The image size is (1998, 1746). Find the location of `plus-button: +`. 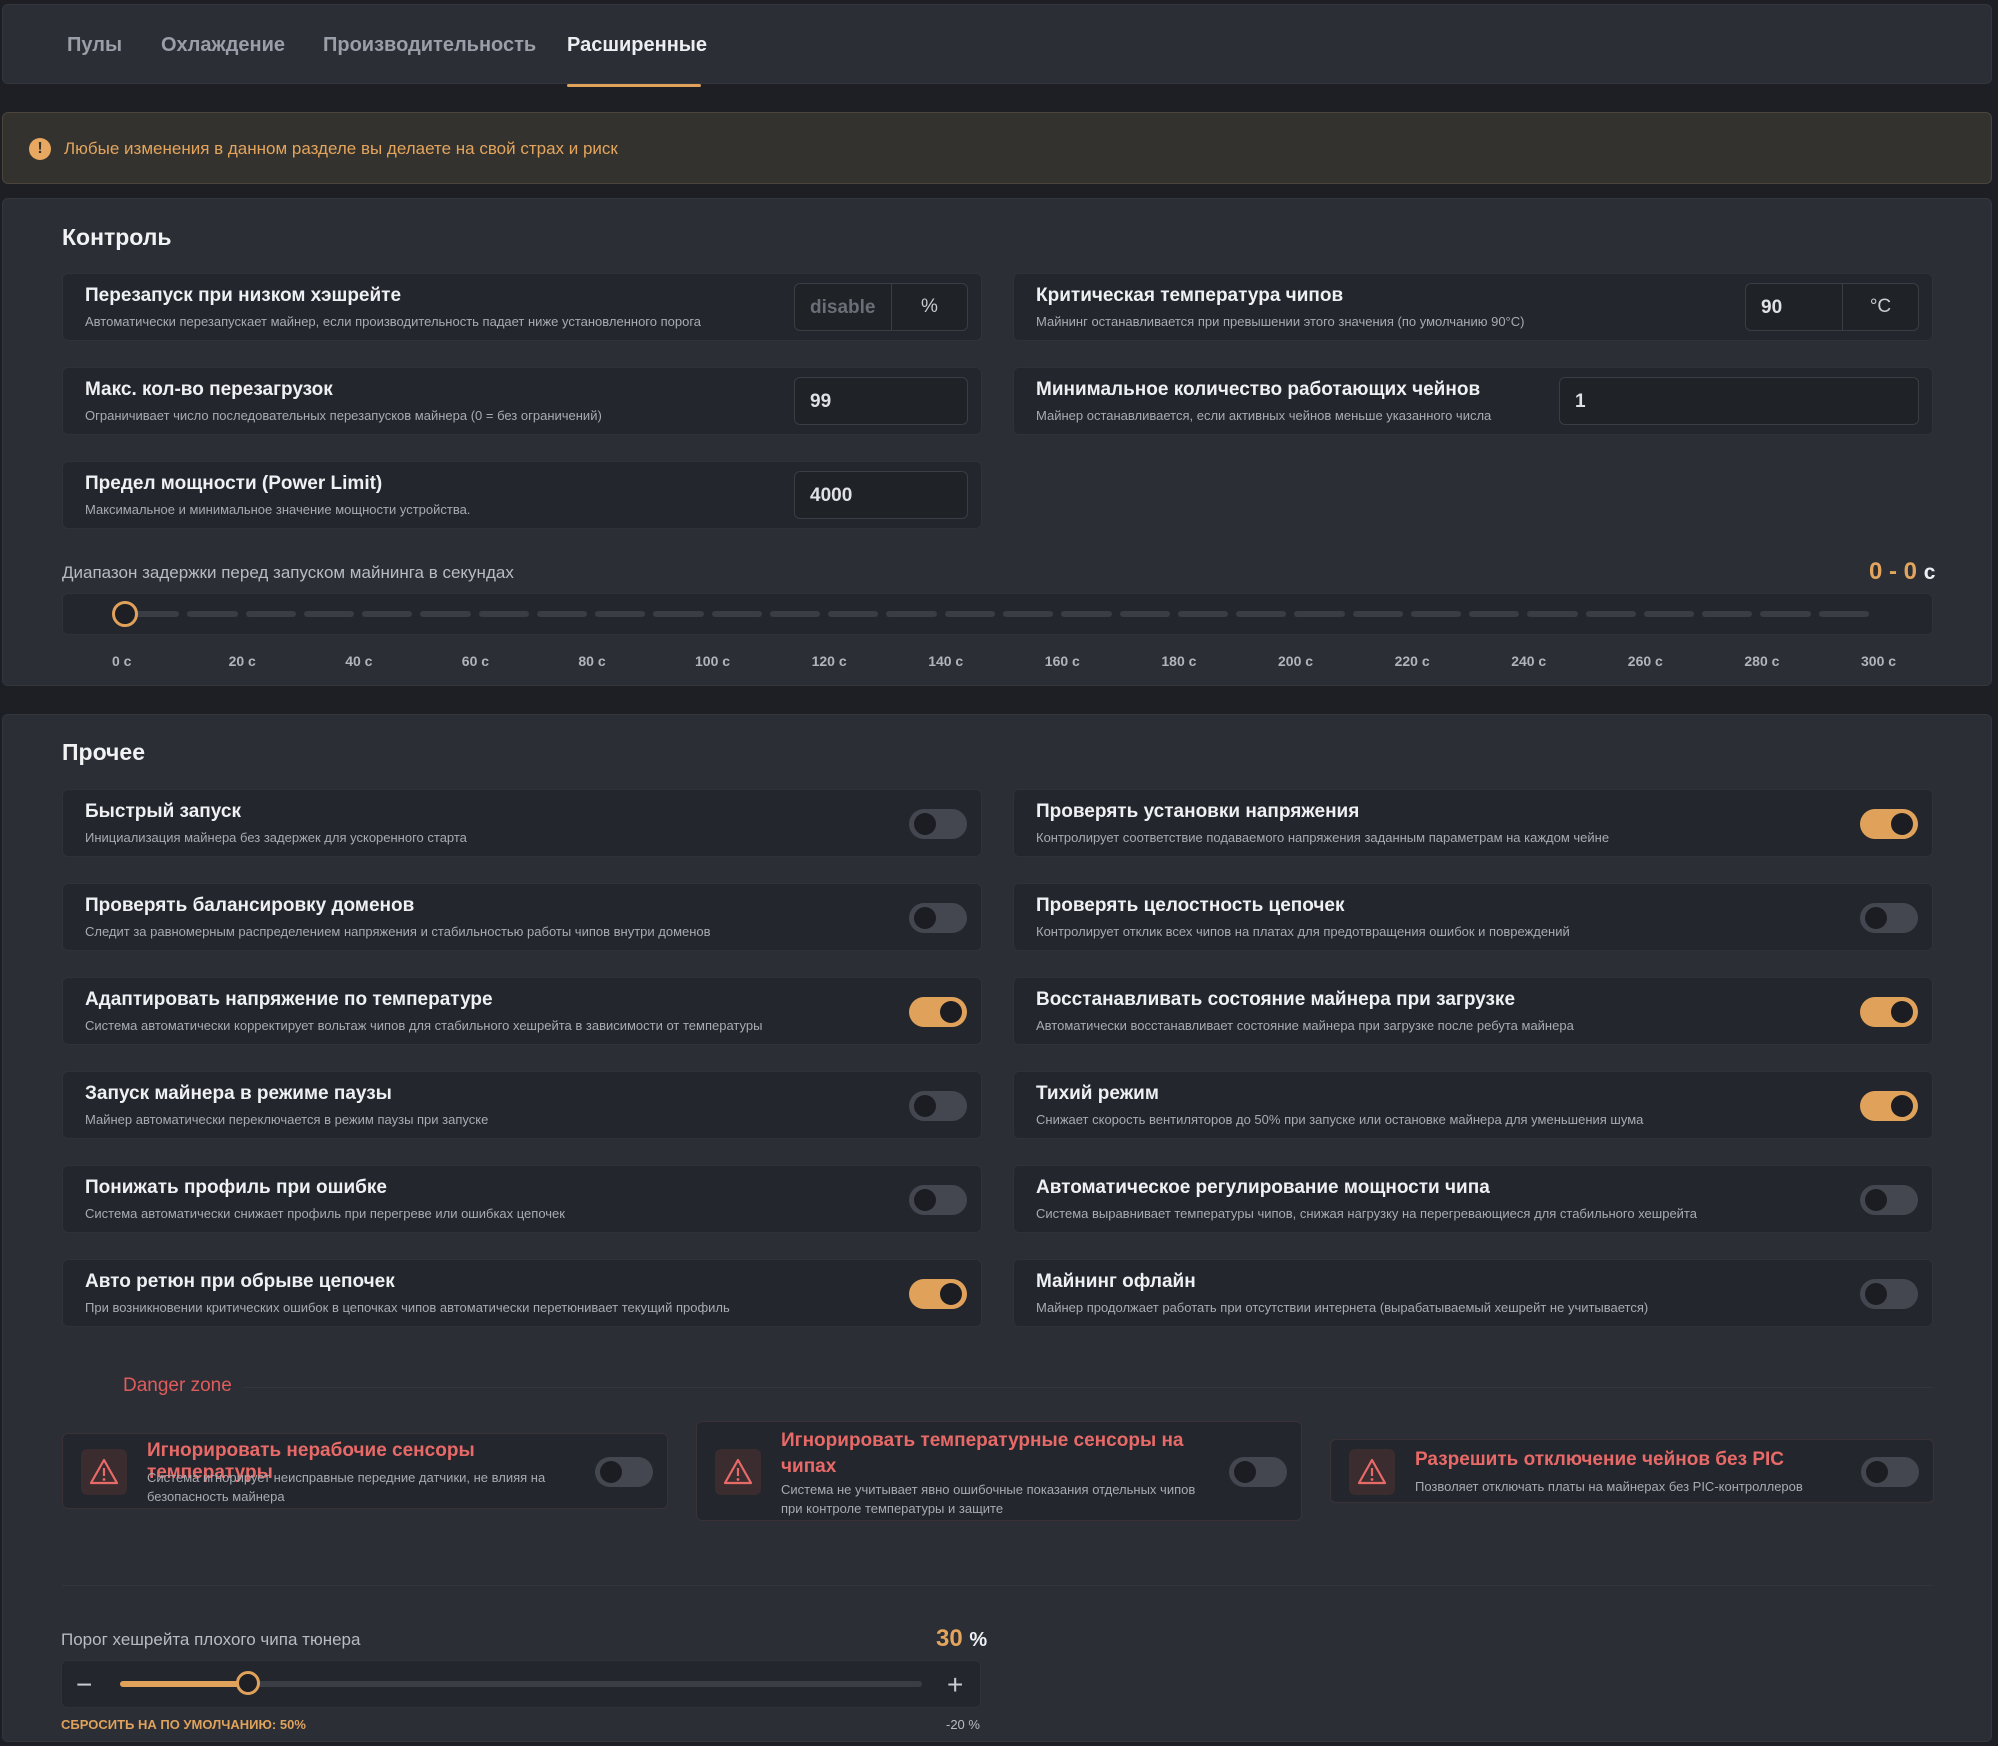

plus-button: + is located at coordinates (955, 1685).